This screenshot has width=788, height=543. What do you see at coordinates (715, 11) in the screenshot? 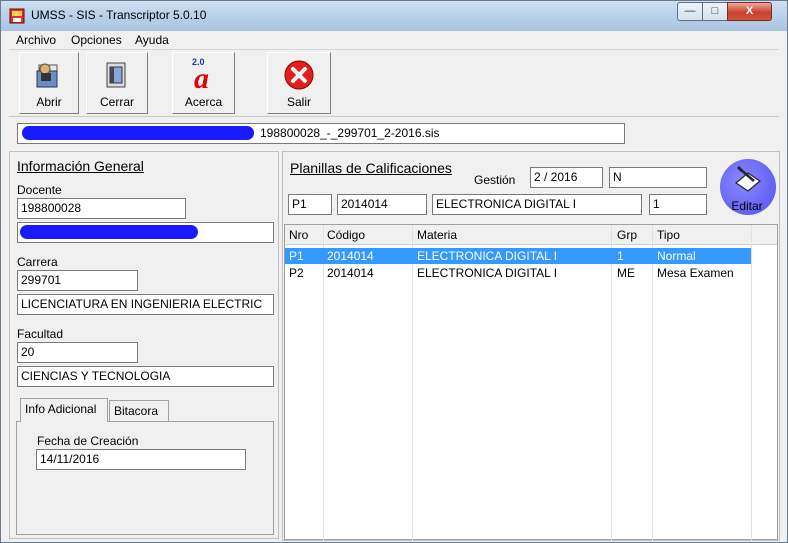
I see `maximize-button: □` at bounding box center [715, 11].